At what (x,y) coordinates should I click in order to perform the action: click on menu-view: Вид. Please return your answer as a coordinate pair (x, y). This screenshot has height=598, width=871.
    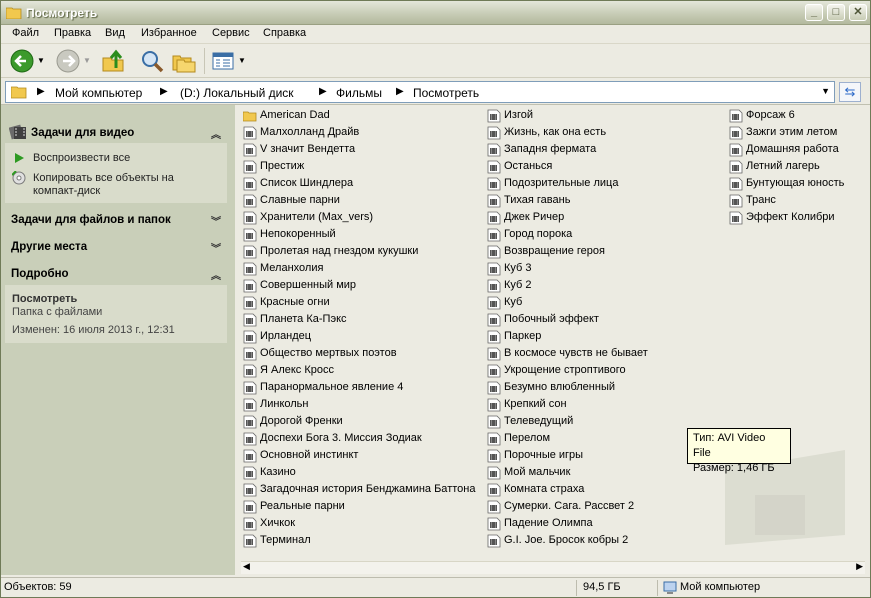
    Looking at the image, I should click on (115, 33).